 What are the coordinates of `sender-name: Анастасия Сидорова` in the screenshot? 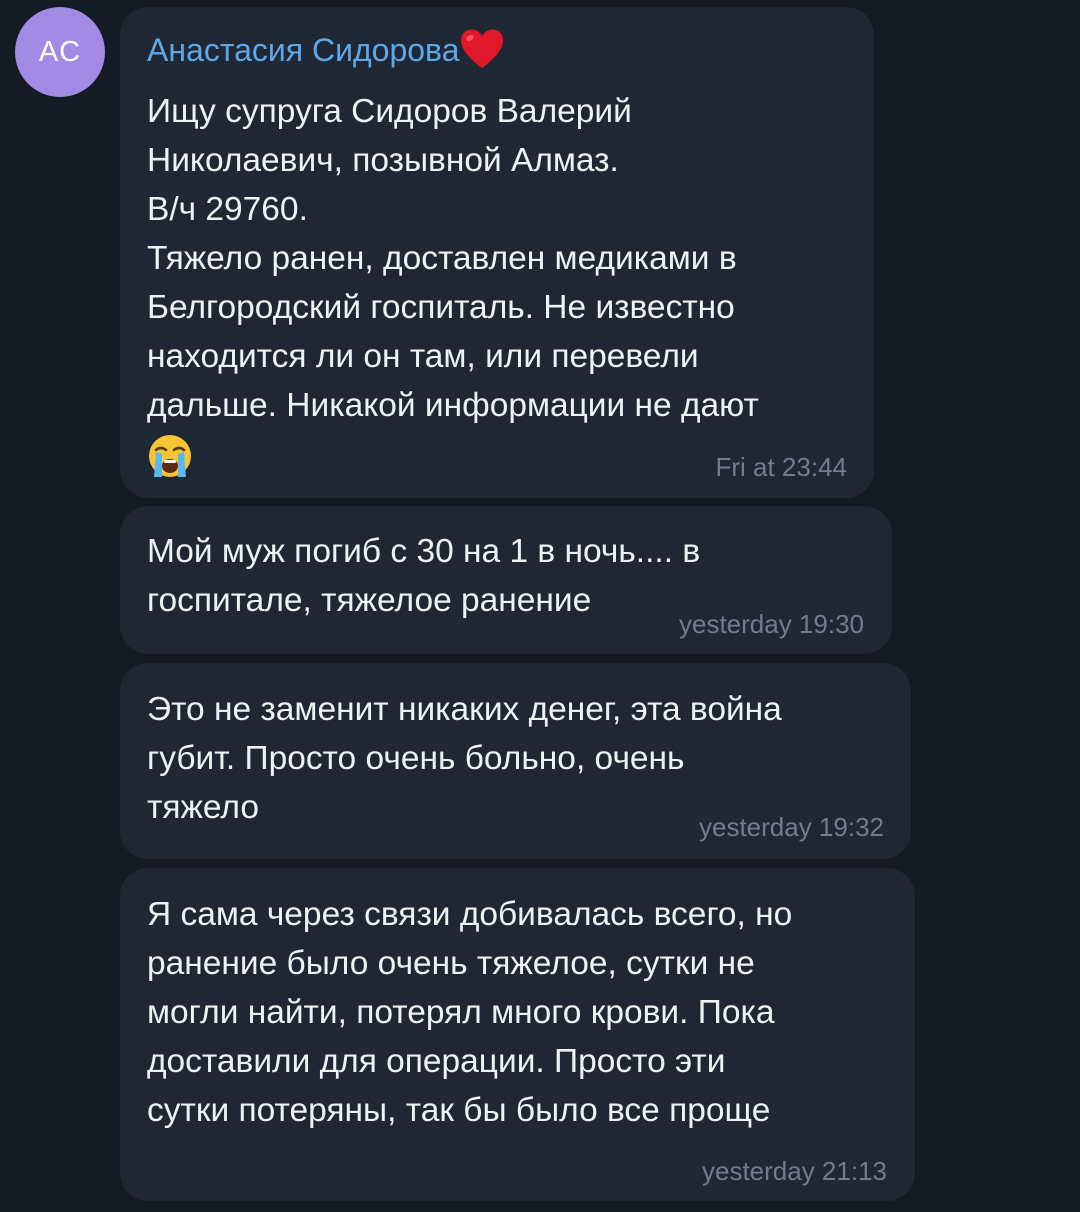 It's located at (326, 49).